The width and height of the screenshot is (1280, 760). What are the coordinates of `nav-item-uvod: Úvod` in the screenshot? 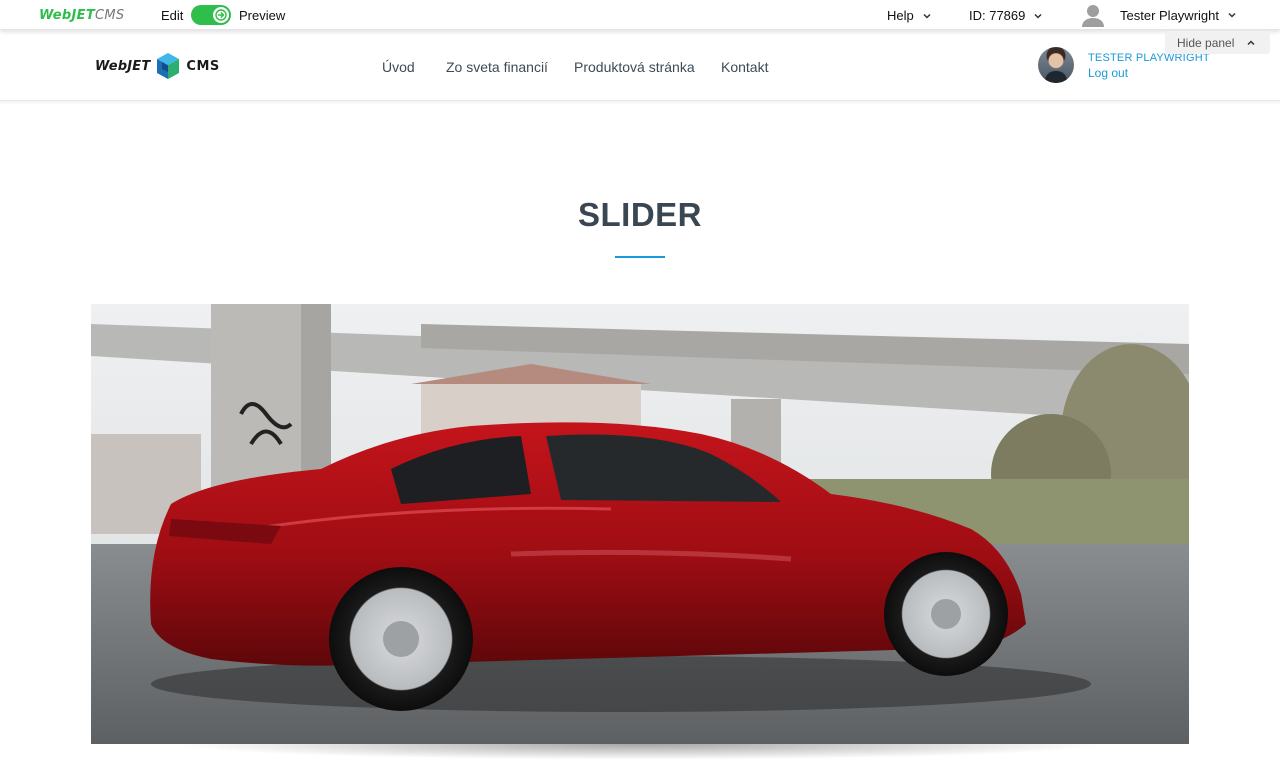 It's located at (398, 67).